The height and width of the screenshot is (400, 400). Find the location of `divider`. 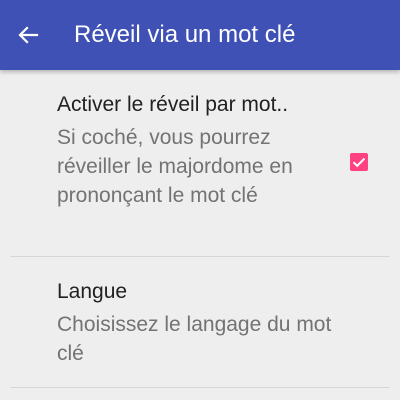

divider is located at coordinates (200, 387).